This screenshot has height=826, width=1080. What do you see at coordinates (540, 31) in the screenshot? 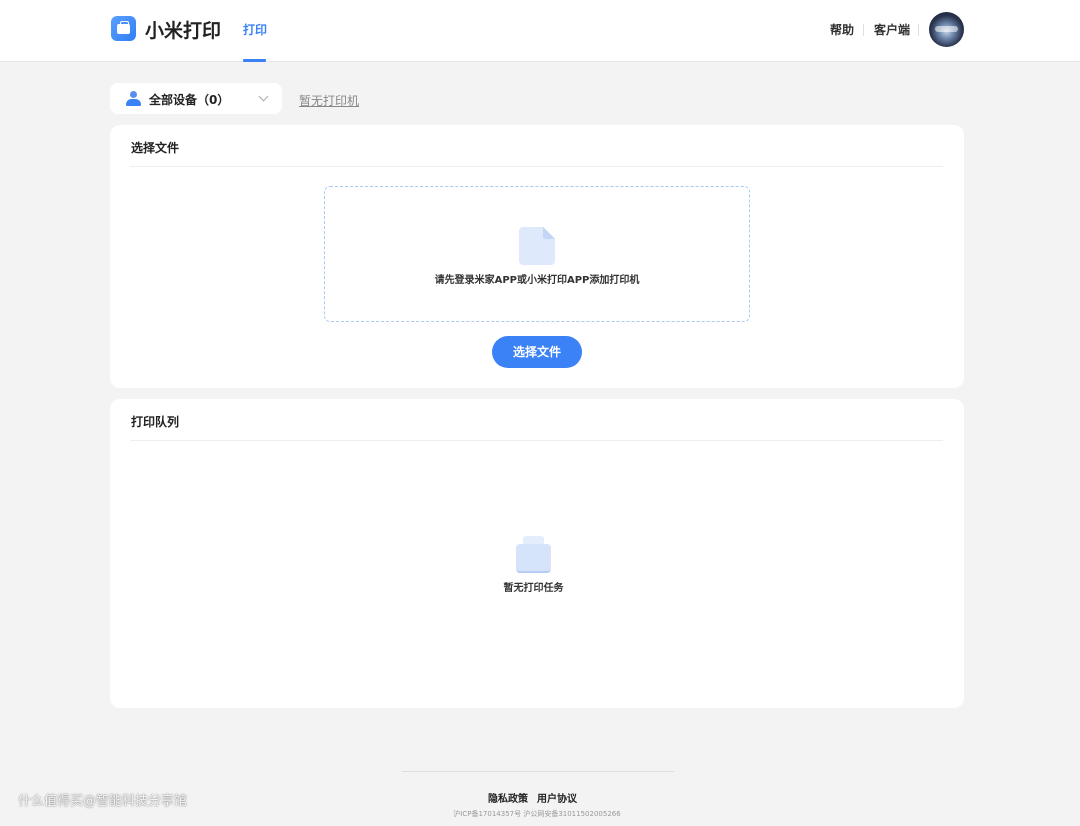
I see `top-header: 小米打印 打印 帮助 客户端` at bounding box center [540, 31].